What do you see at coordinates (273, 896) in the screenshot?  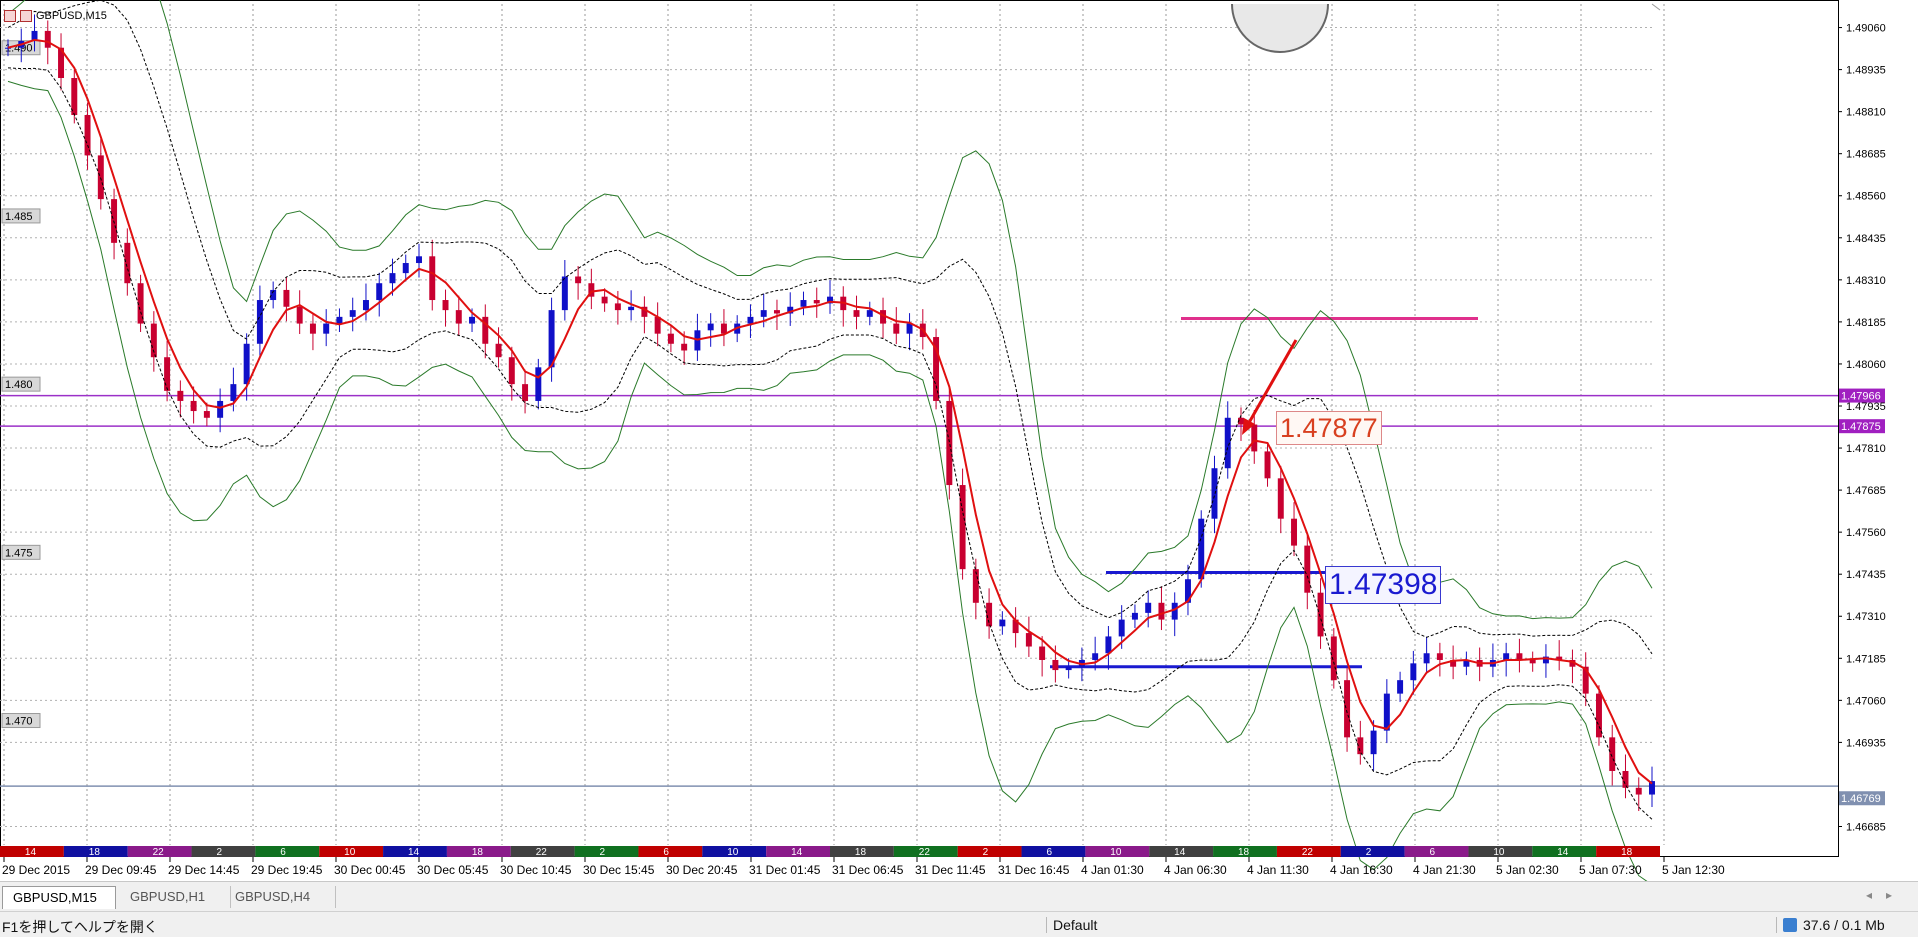 I see `tab-label: GBPUSD,H4` at bounding box center [273, 896].